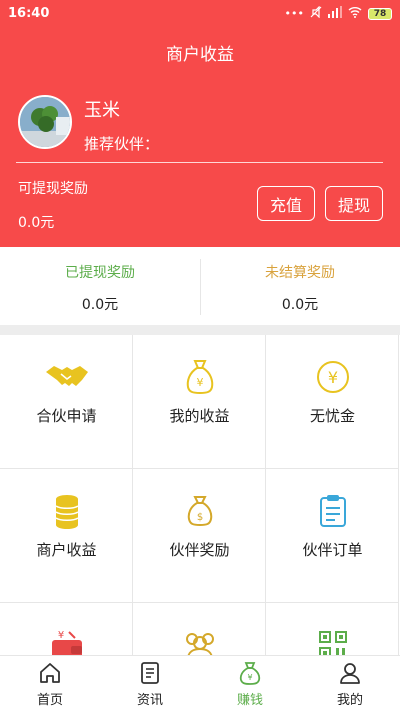 This screenshot has width=400, height=711. What do you see at coordinates (150, 673) in the screenshot?
I see `news-icon` at bounding box center [150, 673].